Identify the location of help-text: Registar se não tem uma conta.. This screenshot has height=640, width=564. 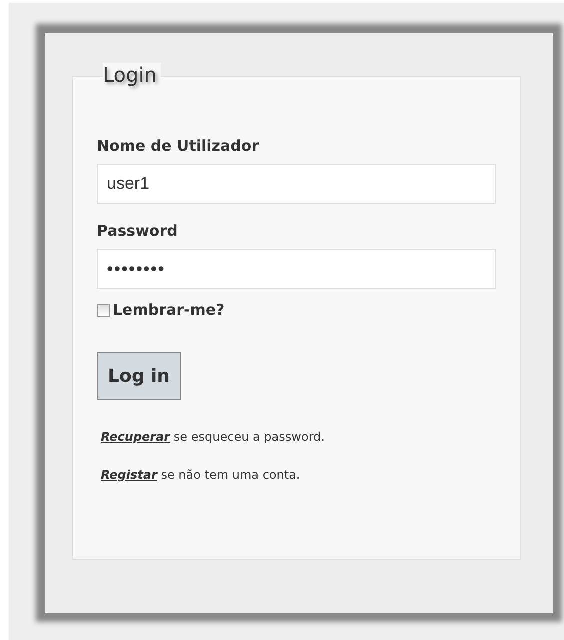
(201, 475).